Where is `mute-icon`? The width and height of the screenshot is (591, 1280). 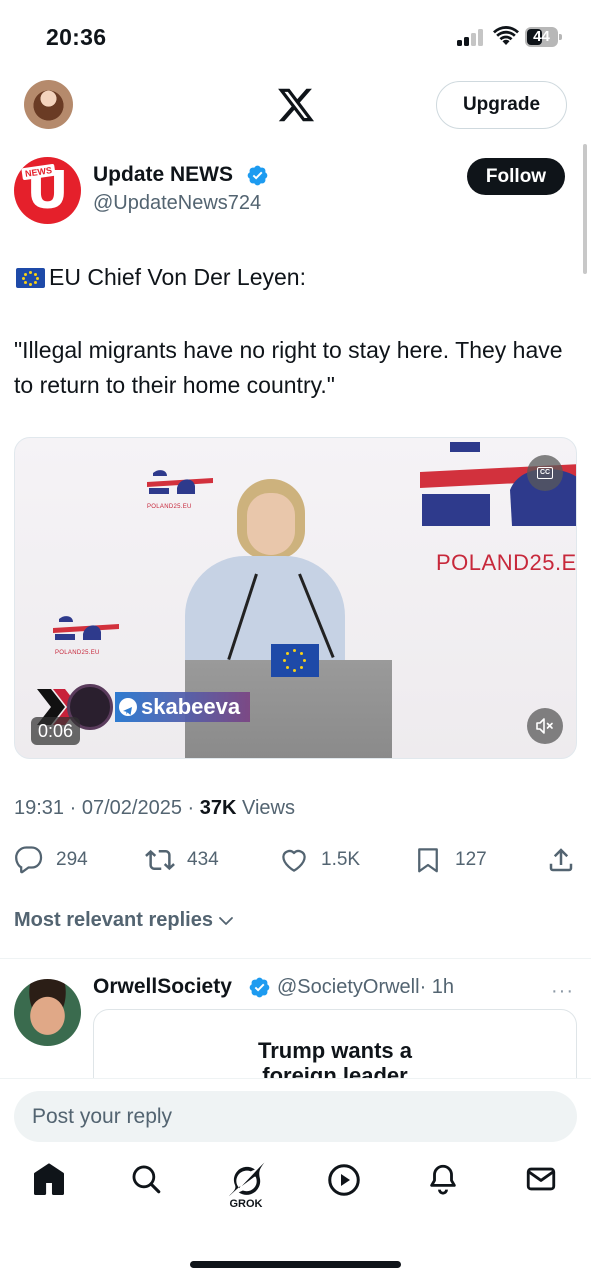
mute-icon is located at coordinates (544, 726).